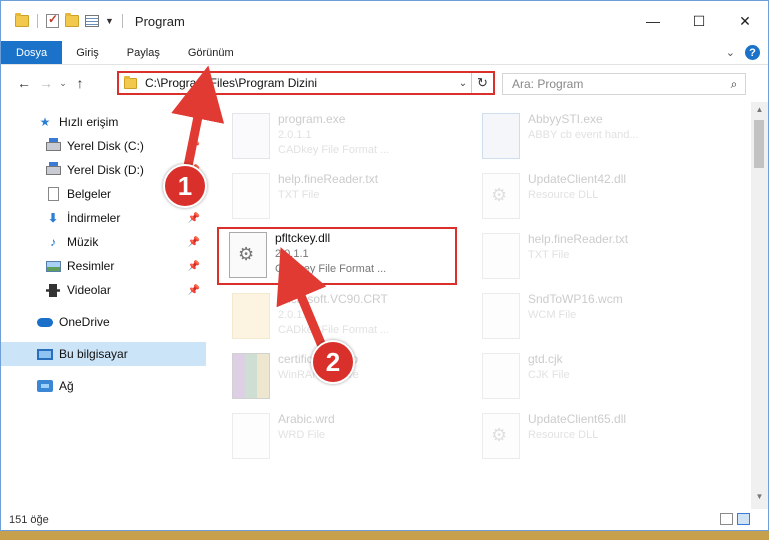 The image size is (769, 540). I want to click on ribbon-tabs: Dosya Giriş Paylaş Görünüm ⌄ ?, so click(384, 53).